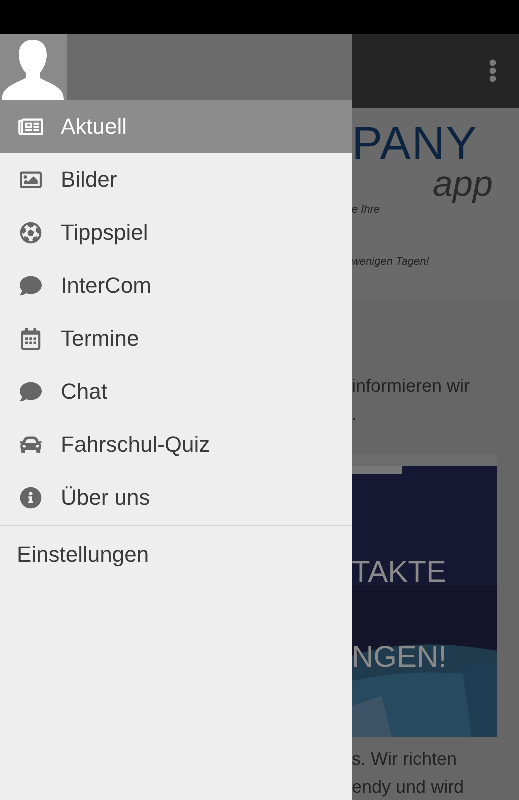 Image resolution: width=519 pixels, height=800 pixels. What do you see at coordinates (176, 179) in the screenshot?
I see `drawer-item: Bilder` at bounding box center [176, 179].